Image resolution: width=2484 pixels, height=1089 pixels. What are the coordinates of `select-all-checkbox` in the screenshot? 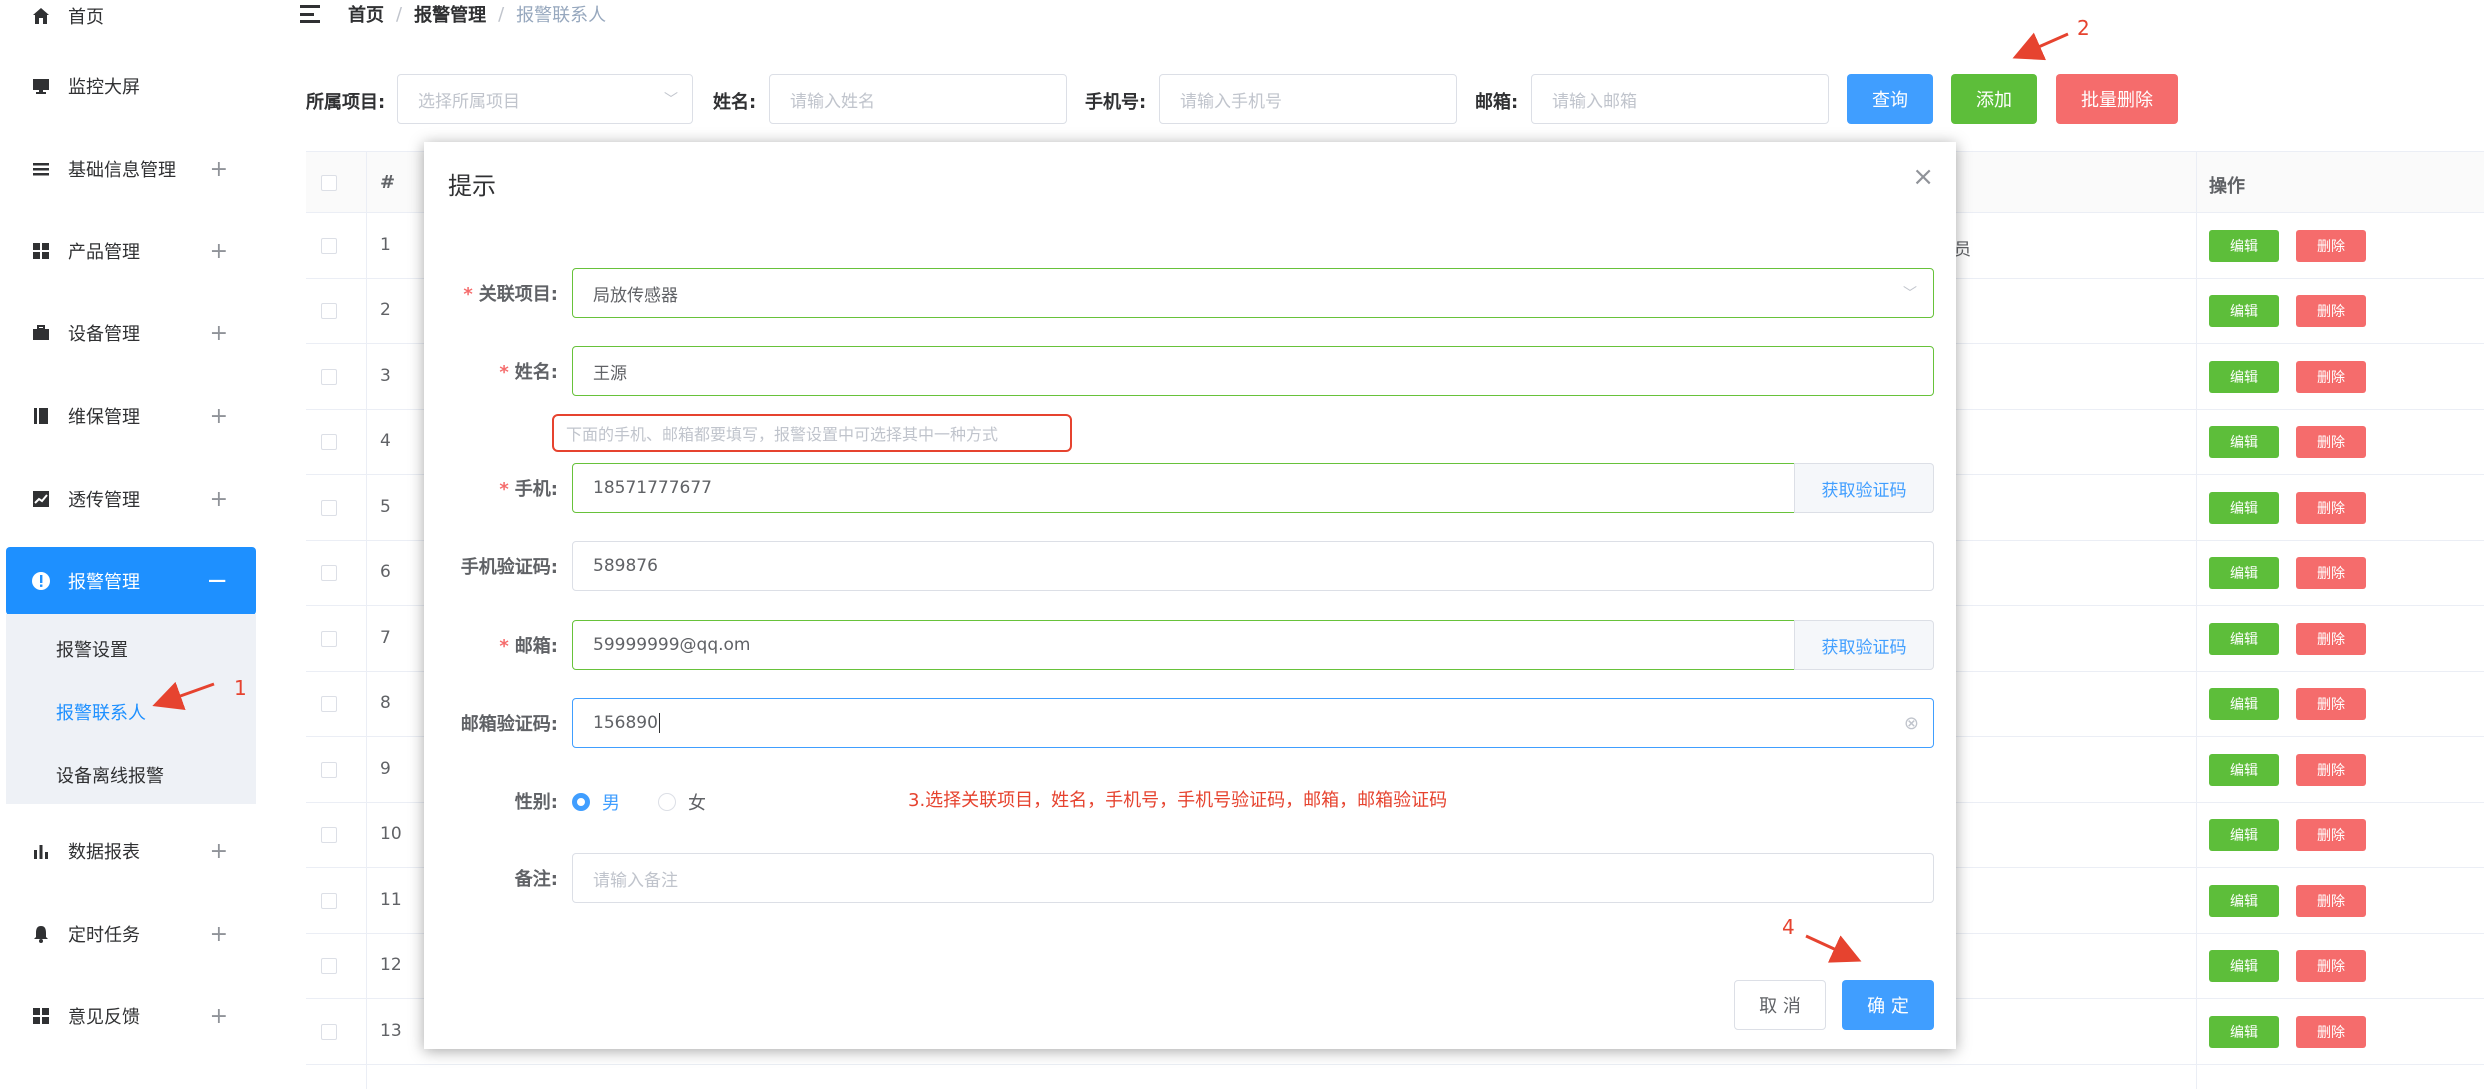 It's located at (329, 183).